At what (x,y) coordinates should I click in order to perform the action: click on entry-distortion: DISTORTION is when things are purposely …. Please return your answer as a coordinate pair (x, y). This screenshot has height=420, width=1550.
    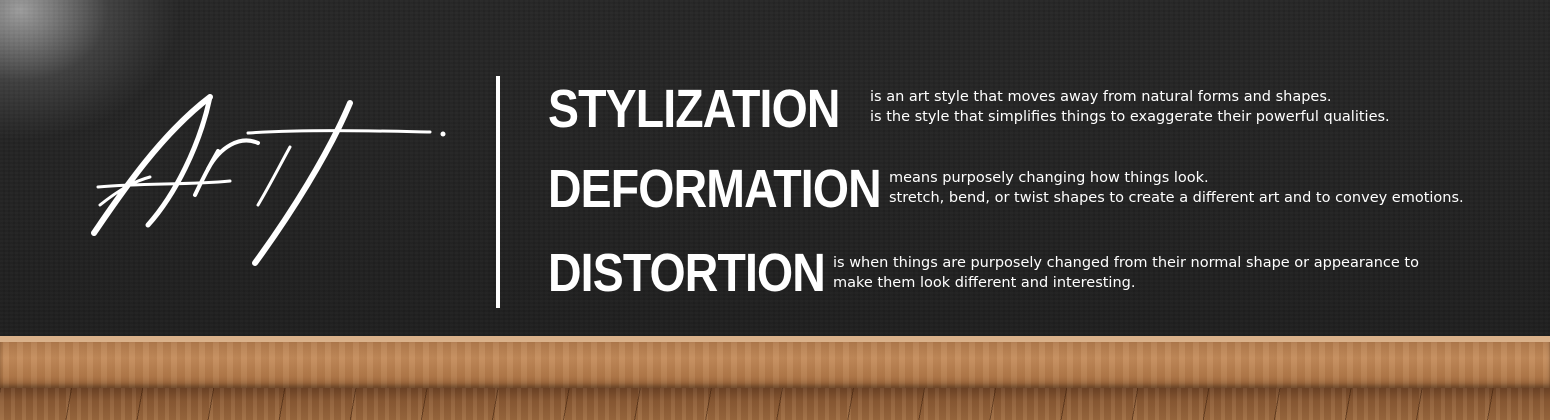
    Looking at the image, I should click on (983, 273).